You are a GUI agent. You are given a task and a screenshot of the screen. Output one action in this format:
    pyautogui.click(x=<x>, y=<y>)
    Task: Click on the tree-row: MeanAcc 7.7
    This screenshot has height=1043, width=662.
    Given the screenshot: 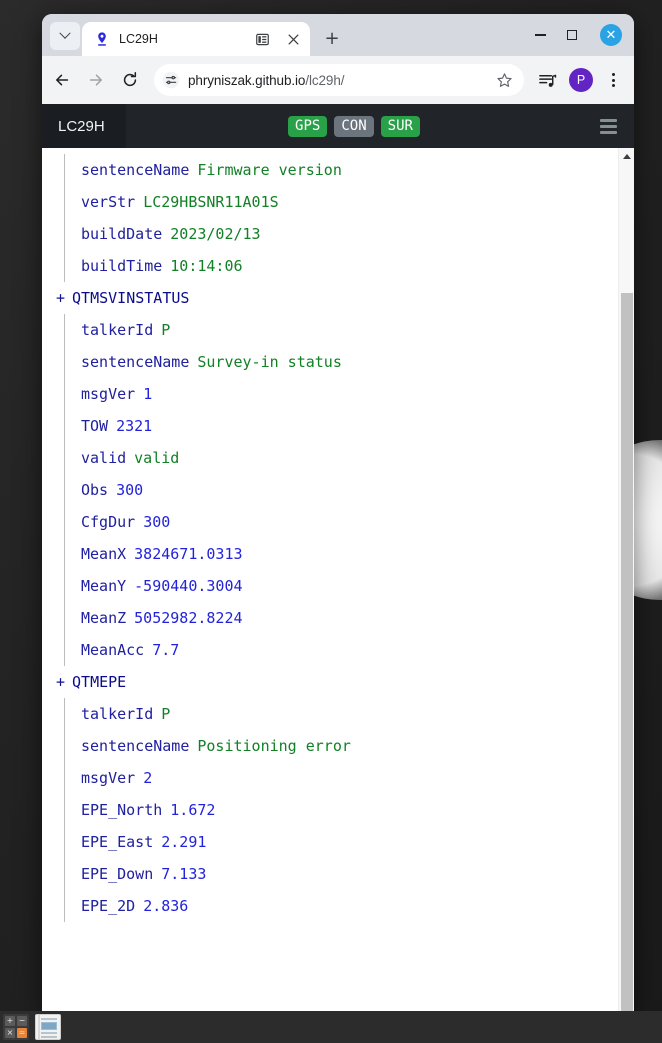 What is the action you would take?
    pyautogui.click(x=341, y=650)
    